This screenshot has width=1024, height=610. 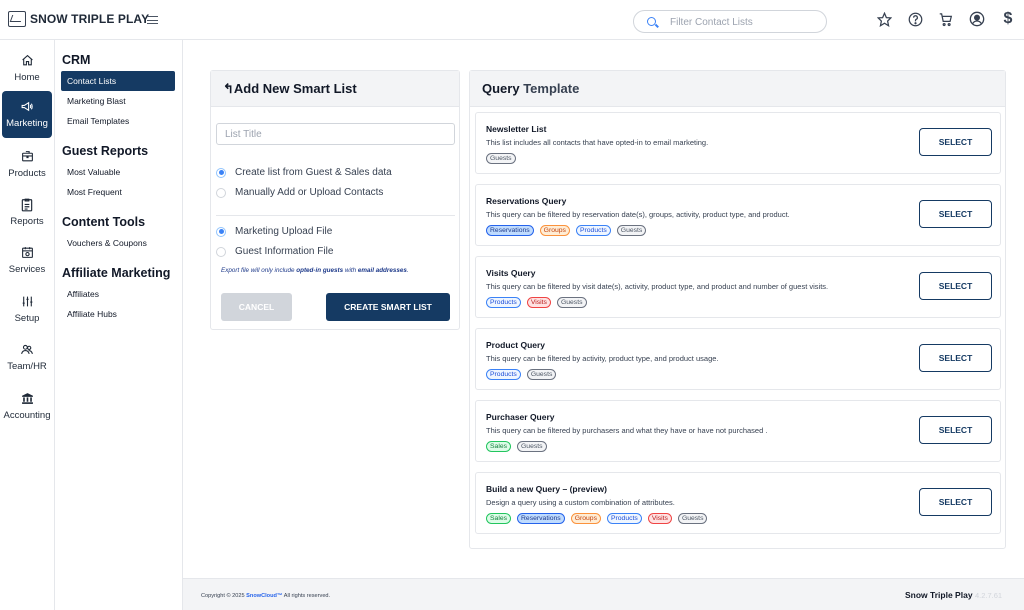 What do you see at coordinates (27, 114) in the screenshot?
I see `nav-marketing: Marketing` at bounding box center [27, 114].